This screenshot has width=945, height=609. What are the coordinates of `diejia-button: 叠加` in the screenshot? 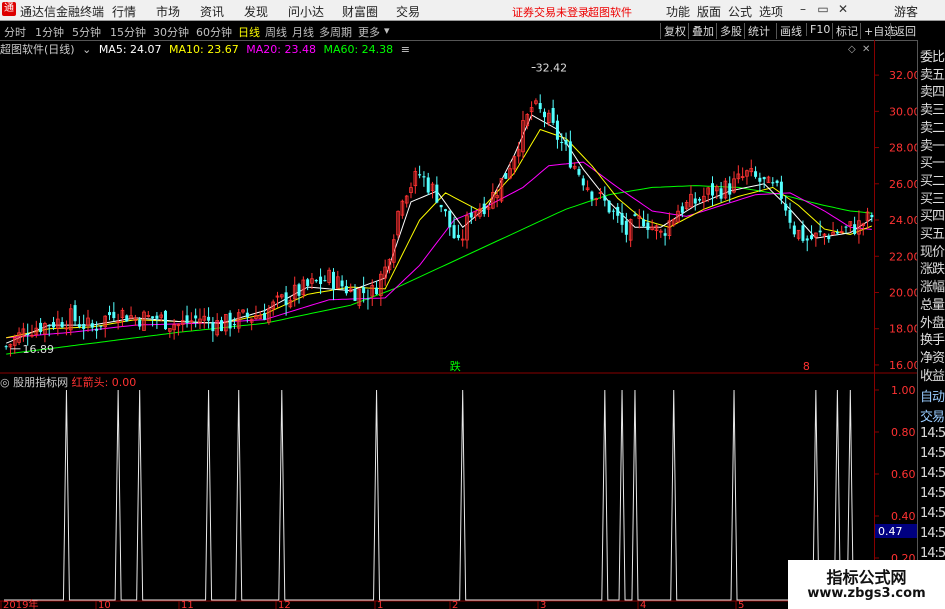 It's located at (701, 31).